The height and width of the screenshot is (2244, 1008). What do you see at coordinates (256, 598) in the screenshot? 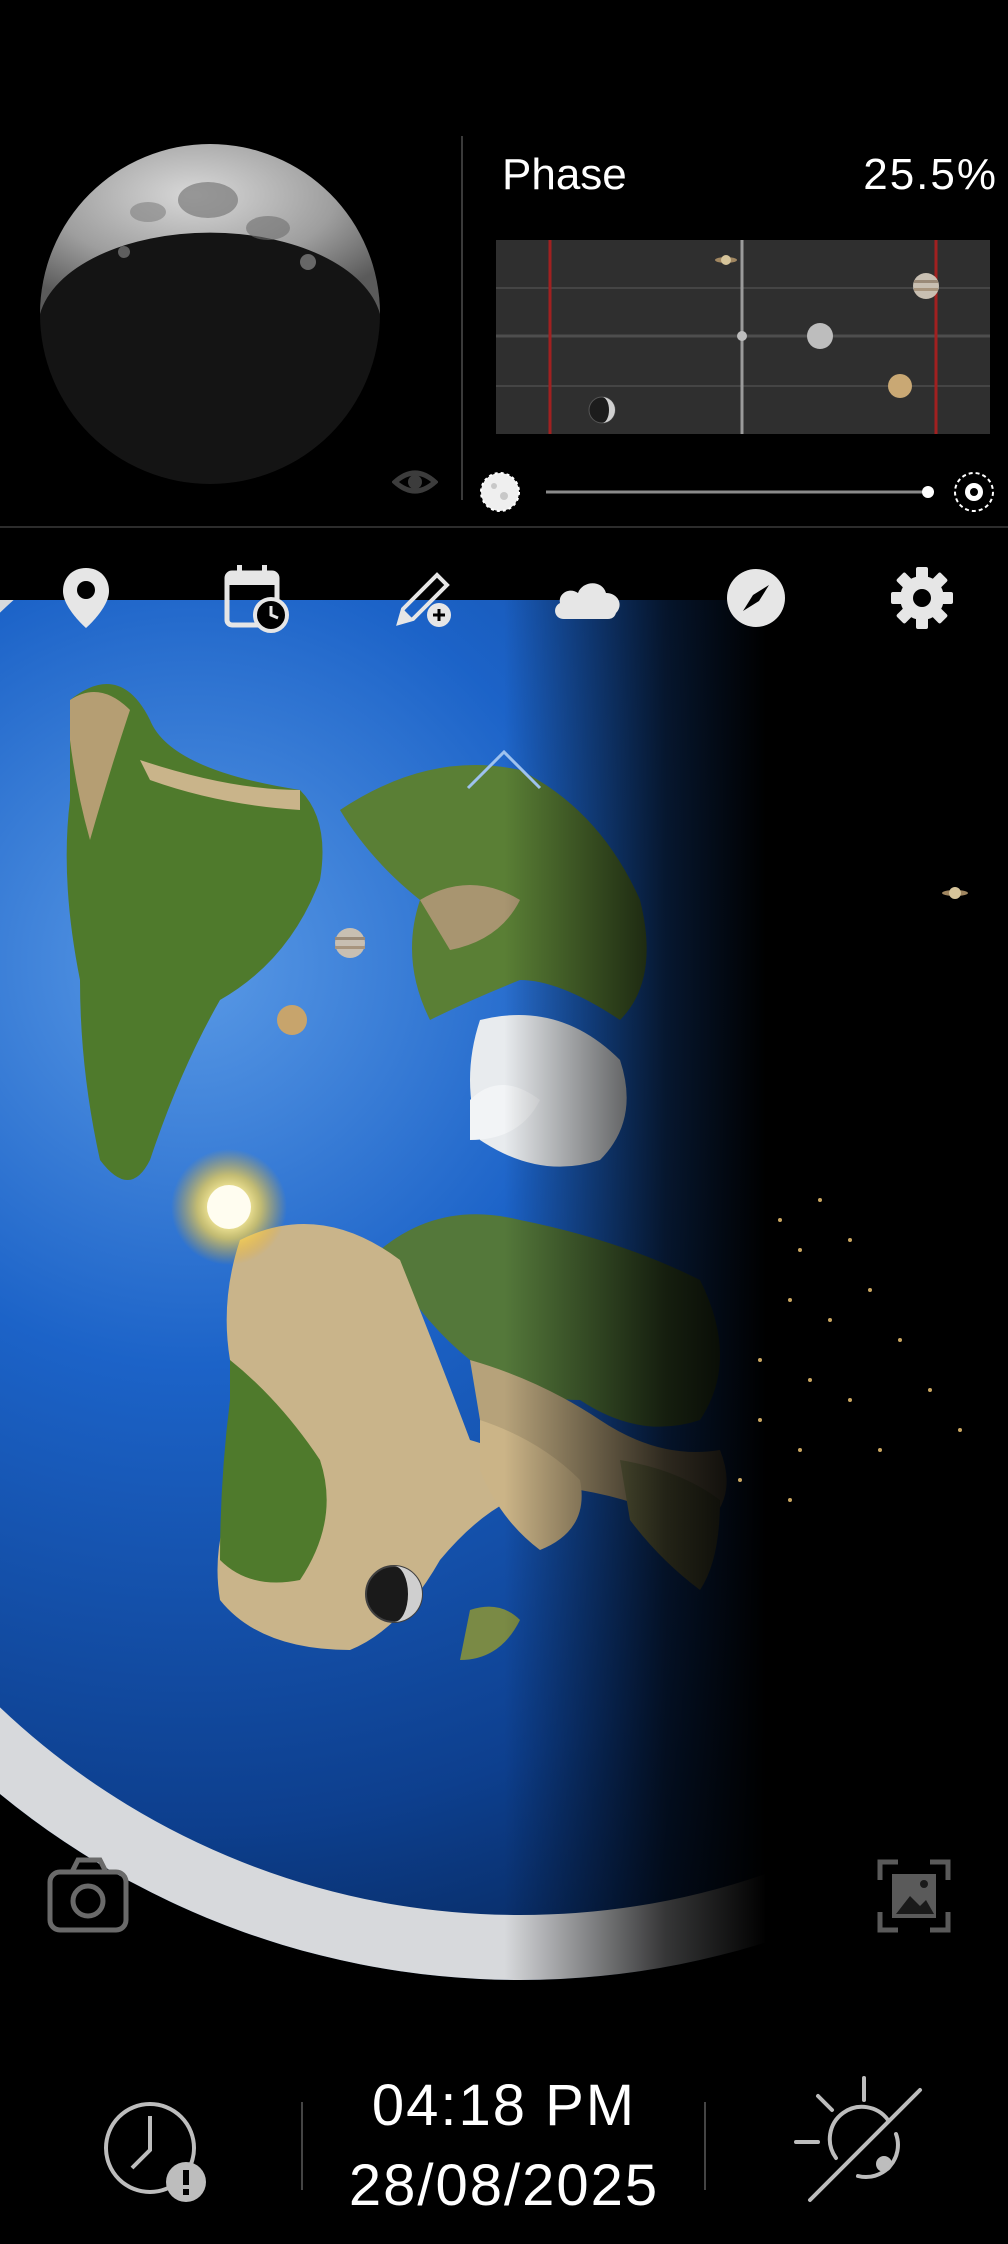
I see `calendar-clock-icon` at bounding box center [256, 598].